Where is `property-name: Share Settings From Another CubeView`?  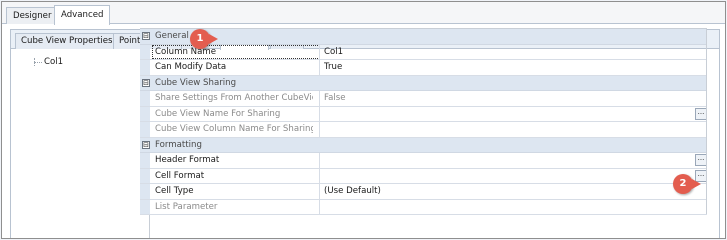
property-name: Share Settings From Another CubeView is located at coordinates (234, 98).